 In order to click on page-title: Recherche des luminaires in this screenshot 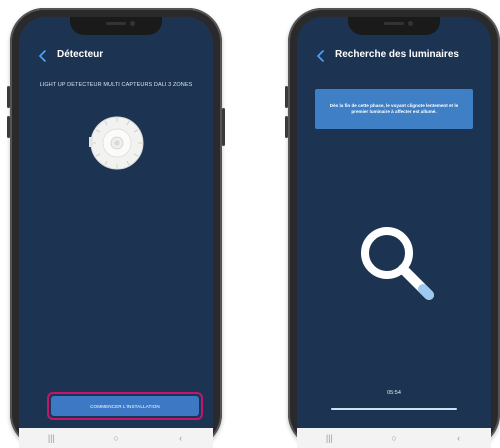, I will do `click(397, 54)`.